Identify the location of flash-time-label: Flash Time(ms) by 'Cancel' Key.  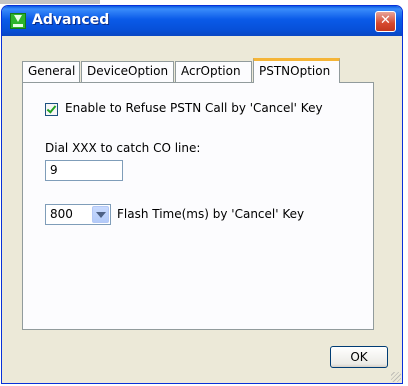
(211, 214).